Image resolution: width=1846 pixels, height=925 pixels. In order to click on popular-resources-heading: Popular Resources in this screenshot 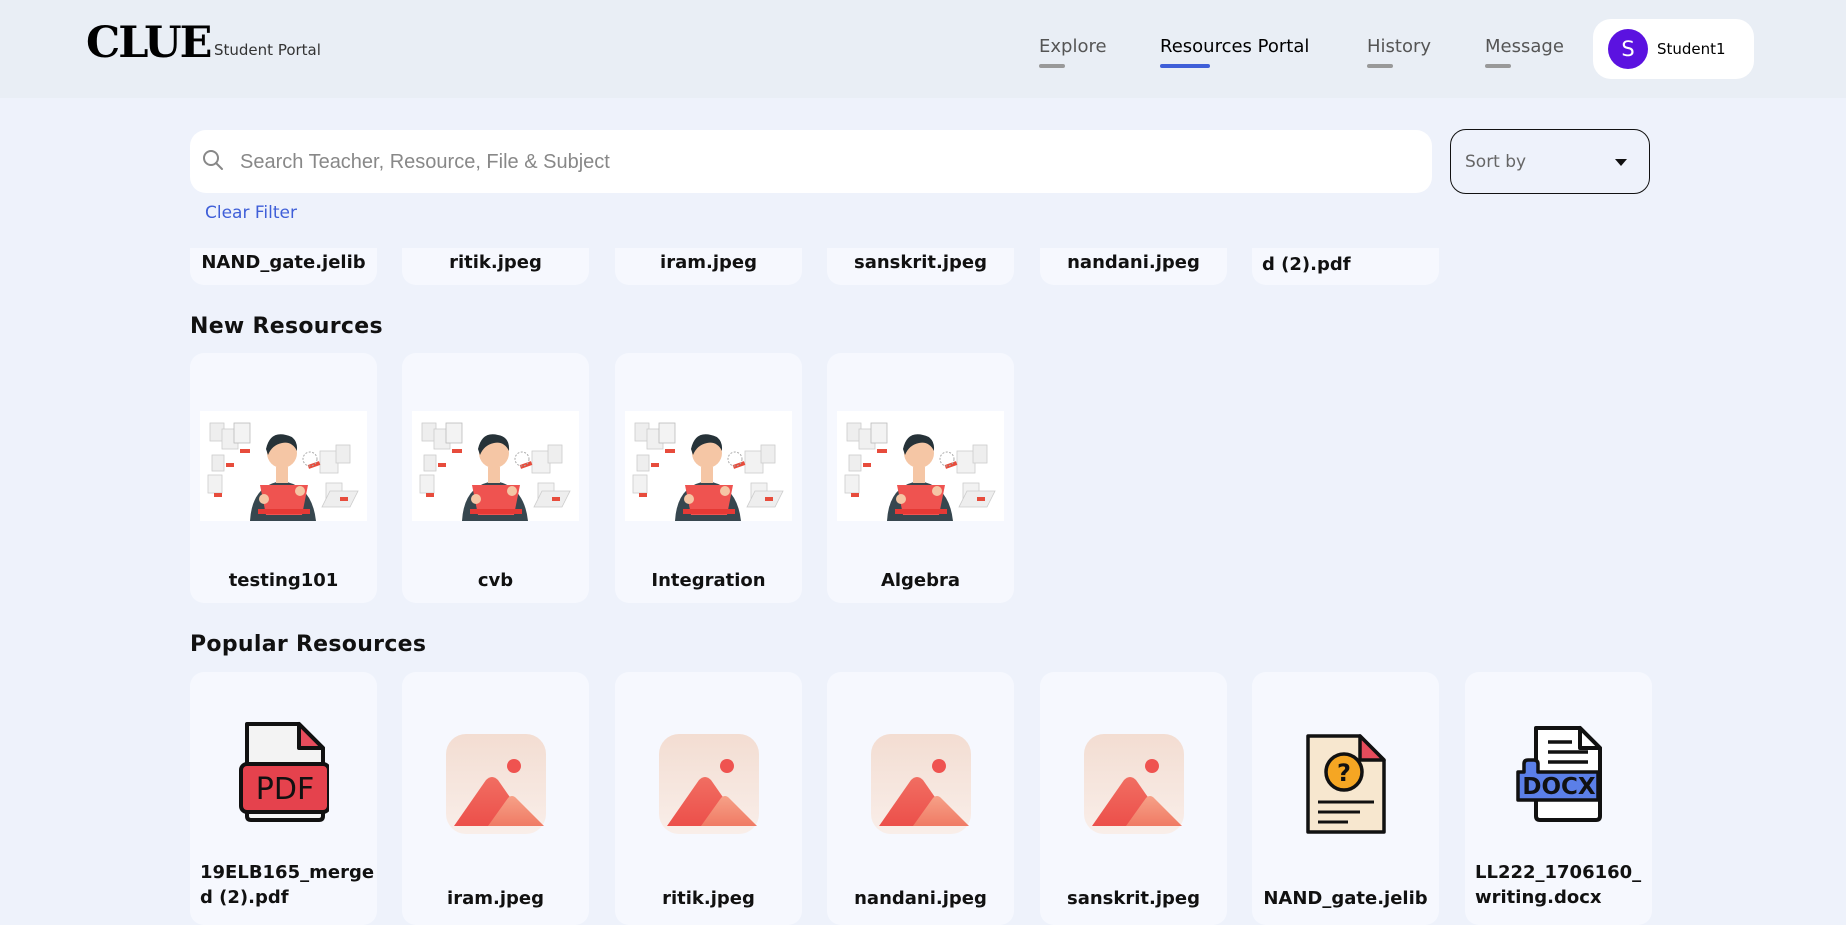, I will do `click(308, 644)`.